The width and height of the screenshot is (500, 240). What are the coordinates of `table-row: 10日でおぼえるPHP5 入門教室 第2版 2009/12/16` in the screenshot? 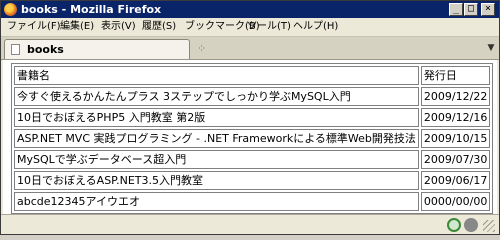 It's located at (252, 117).